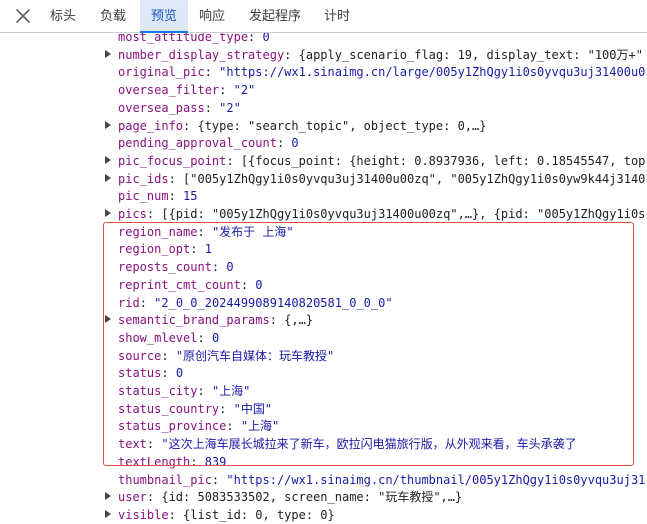 The width and height of the screenshot is (647, 524). Describe the element at coordinates (252, 231) in the screenshot. I see `property-value: "发布于 上海"` at that location.